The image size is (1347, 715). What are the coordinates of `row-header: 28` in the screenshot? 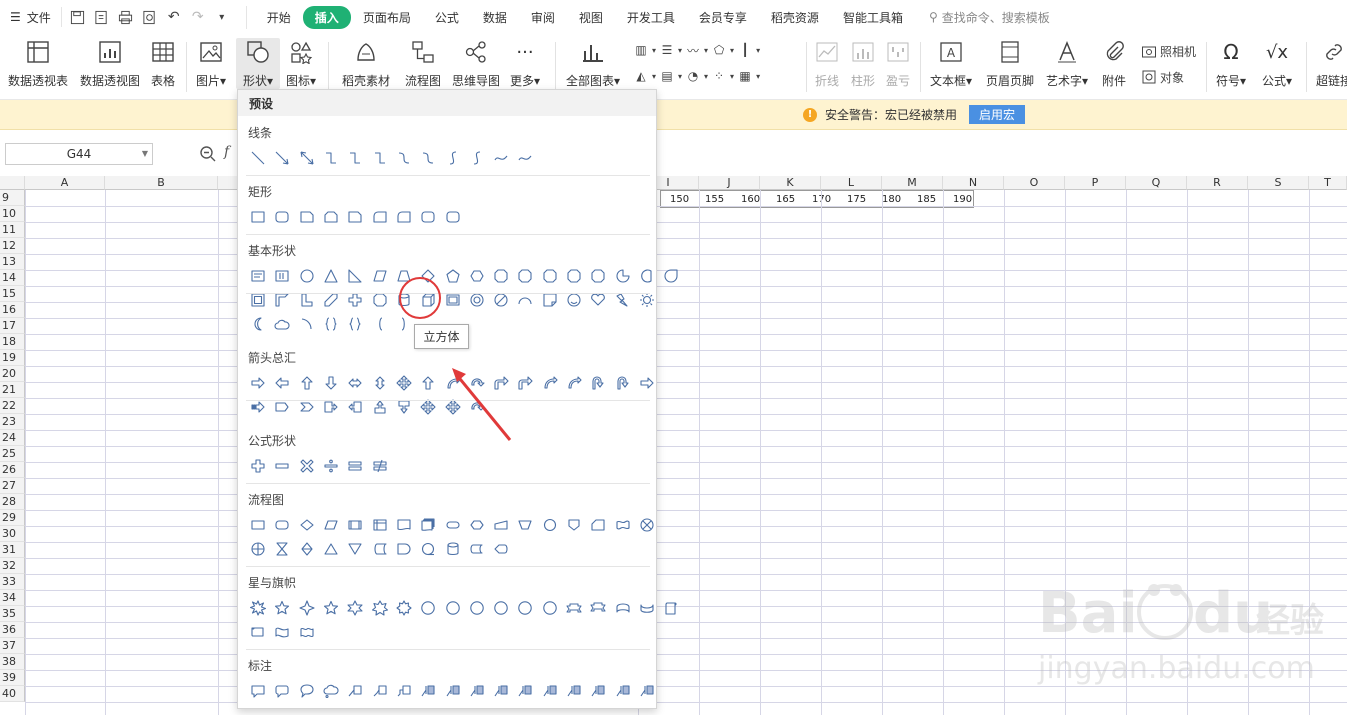 It's located at (12, 502).